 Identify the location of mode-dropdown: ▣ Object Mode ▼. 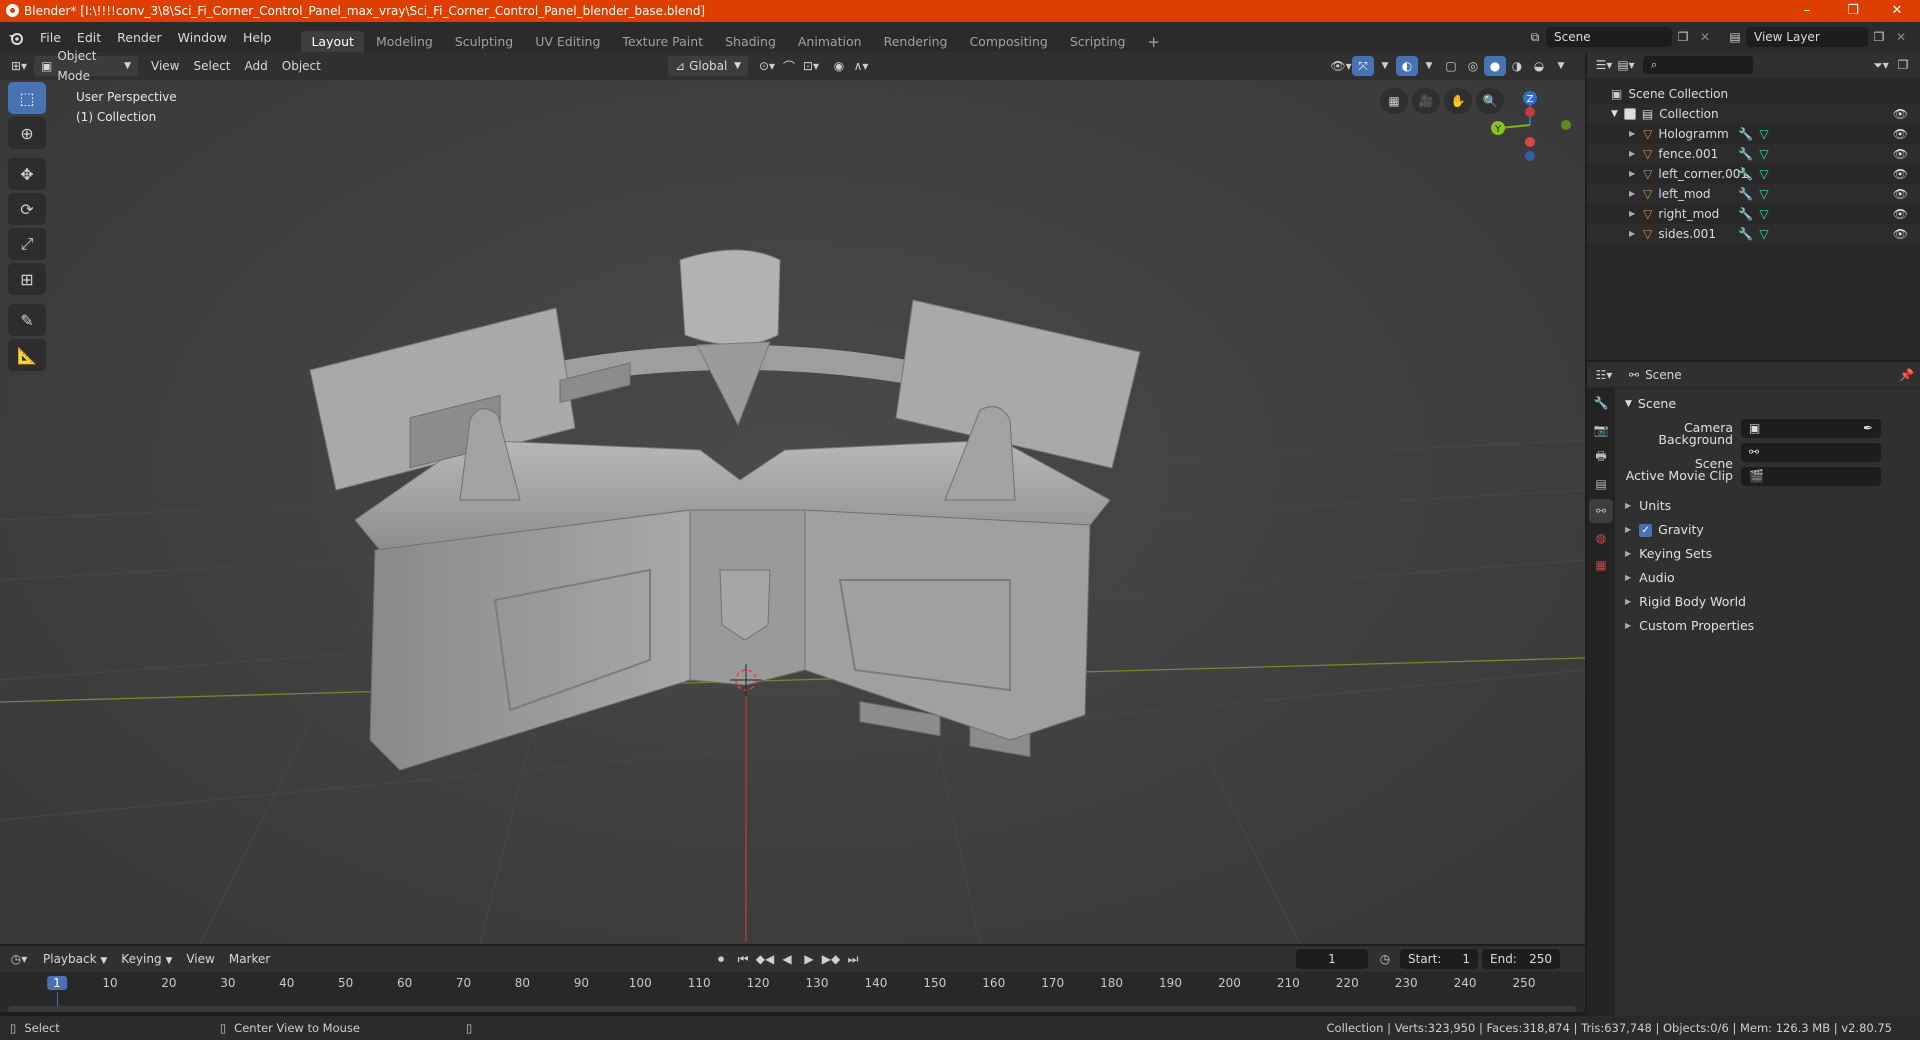
(86, 66).